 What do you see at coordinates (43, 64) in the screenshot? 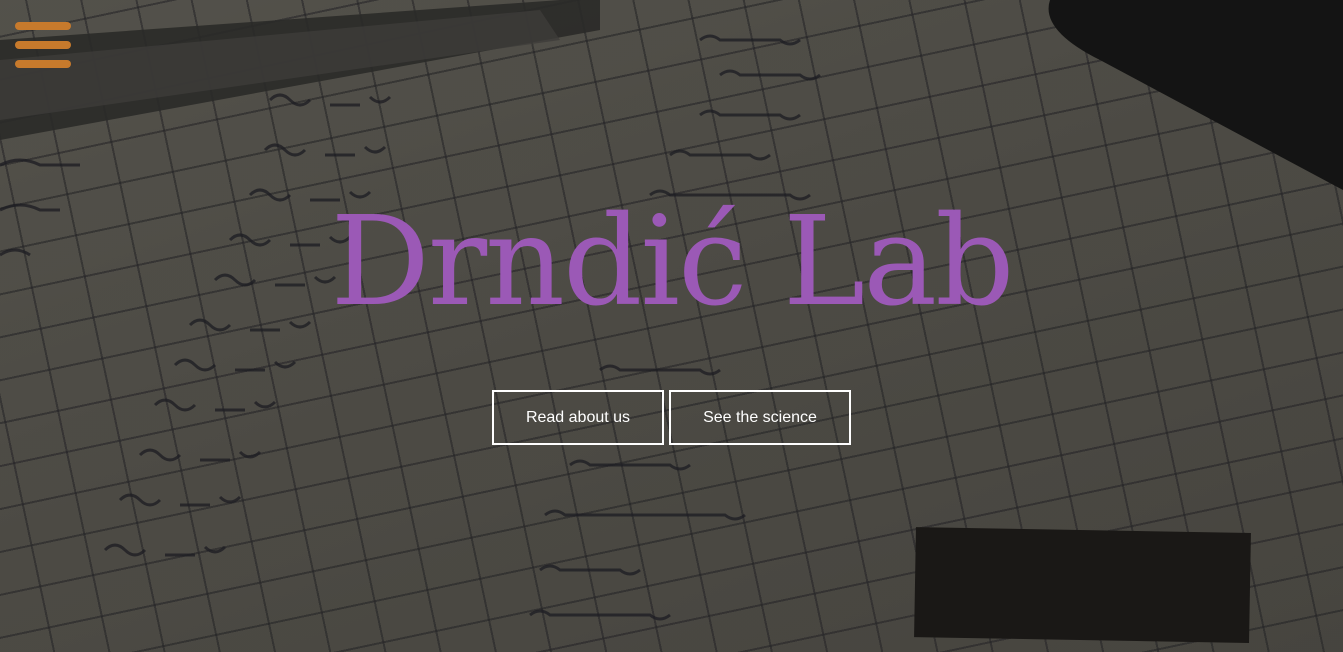
I see `menu-bar-bottom` at bounding box center [43, 64].